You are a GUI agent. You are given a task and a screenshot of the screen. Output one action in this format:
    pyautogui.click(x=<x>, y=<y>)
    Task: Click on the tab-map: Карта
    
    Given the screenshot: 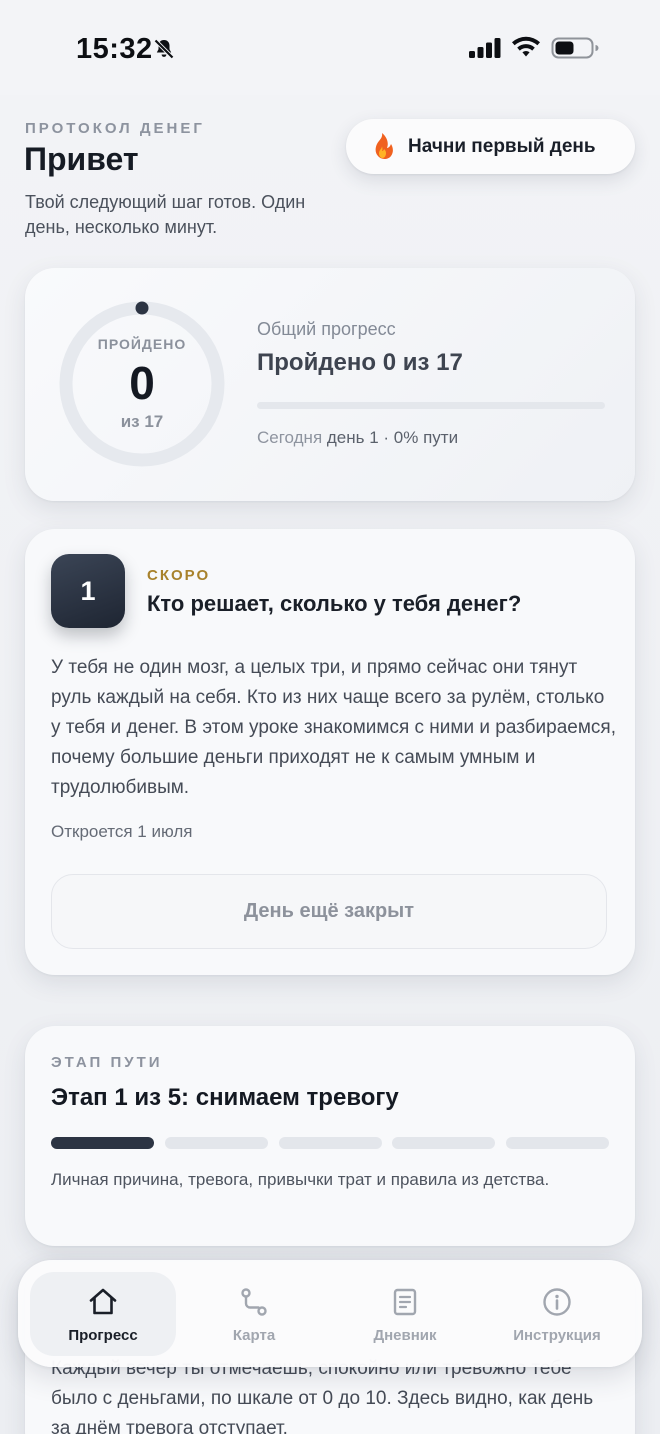 What is the action you would take?
    pyautogui.click(x=254, y=1314)
    